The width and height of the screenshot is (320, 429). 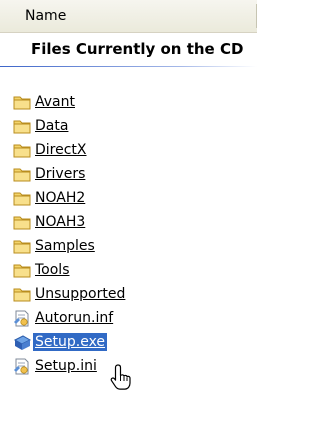 I want to click on name-column-header: Name, so click(x=45, y=16).